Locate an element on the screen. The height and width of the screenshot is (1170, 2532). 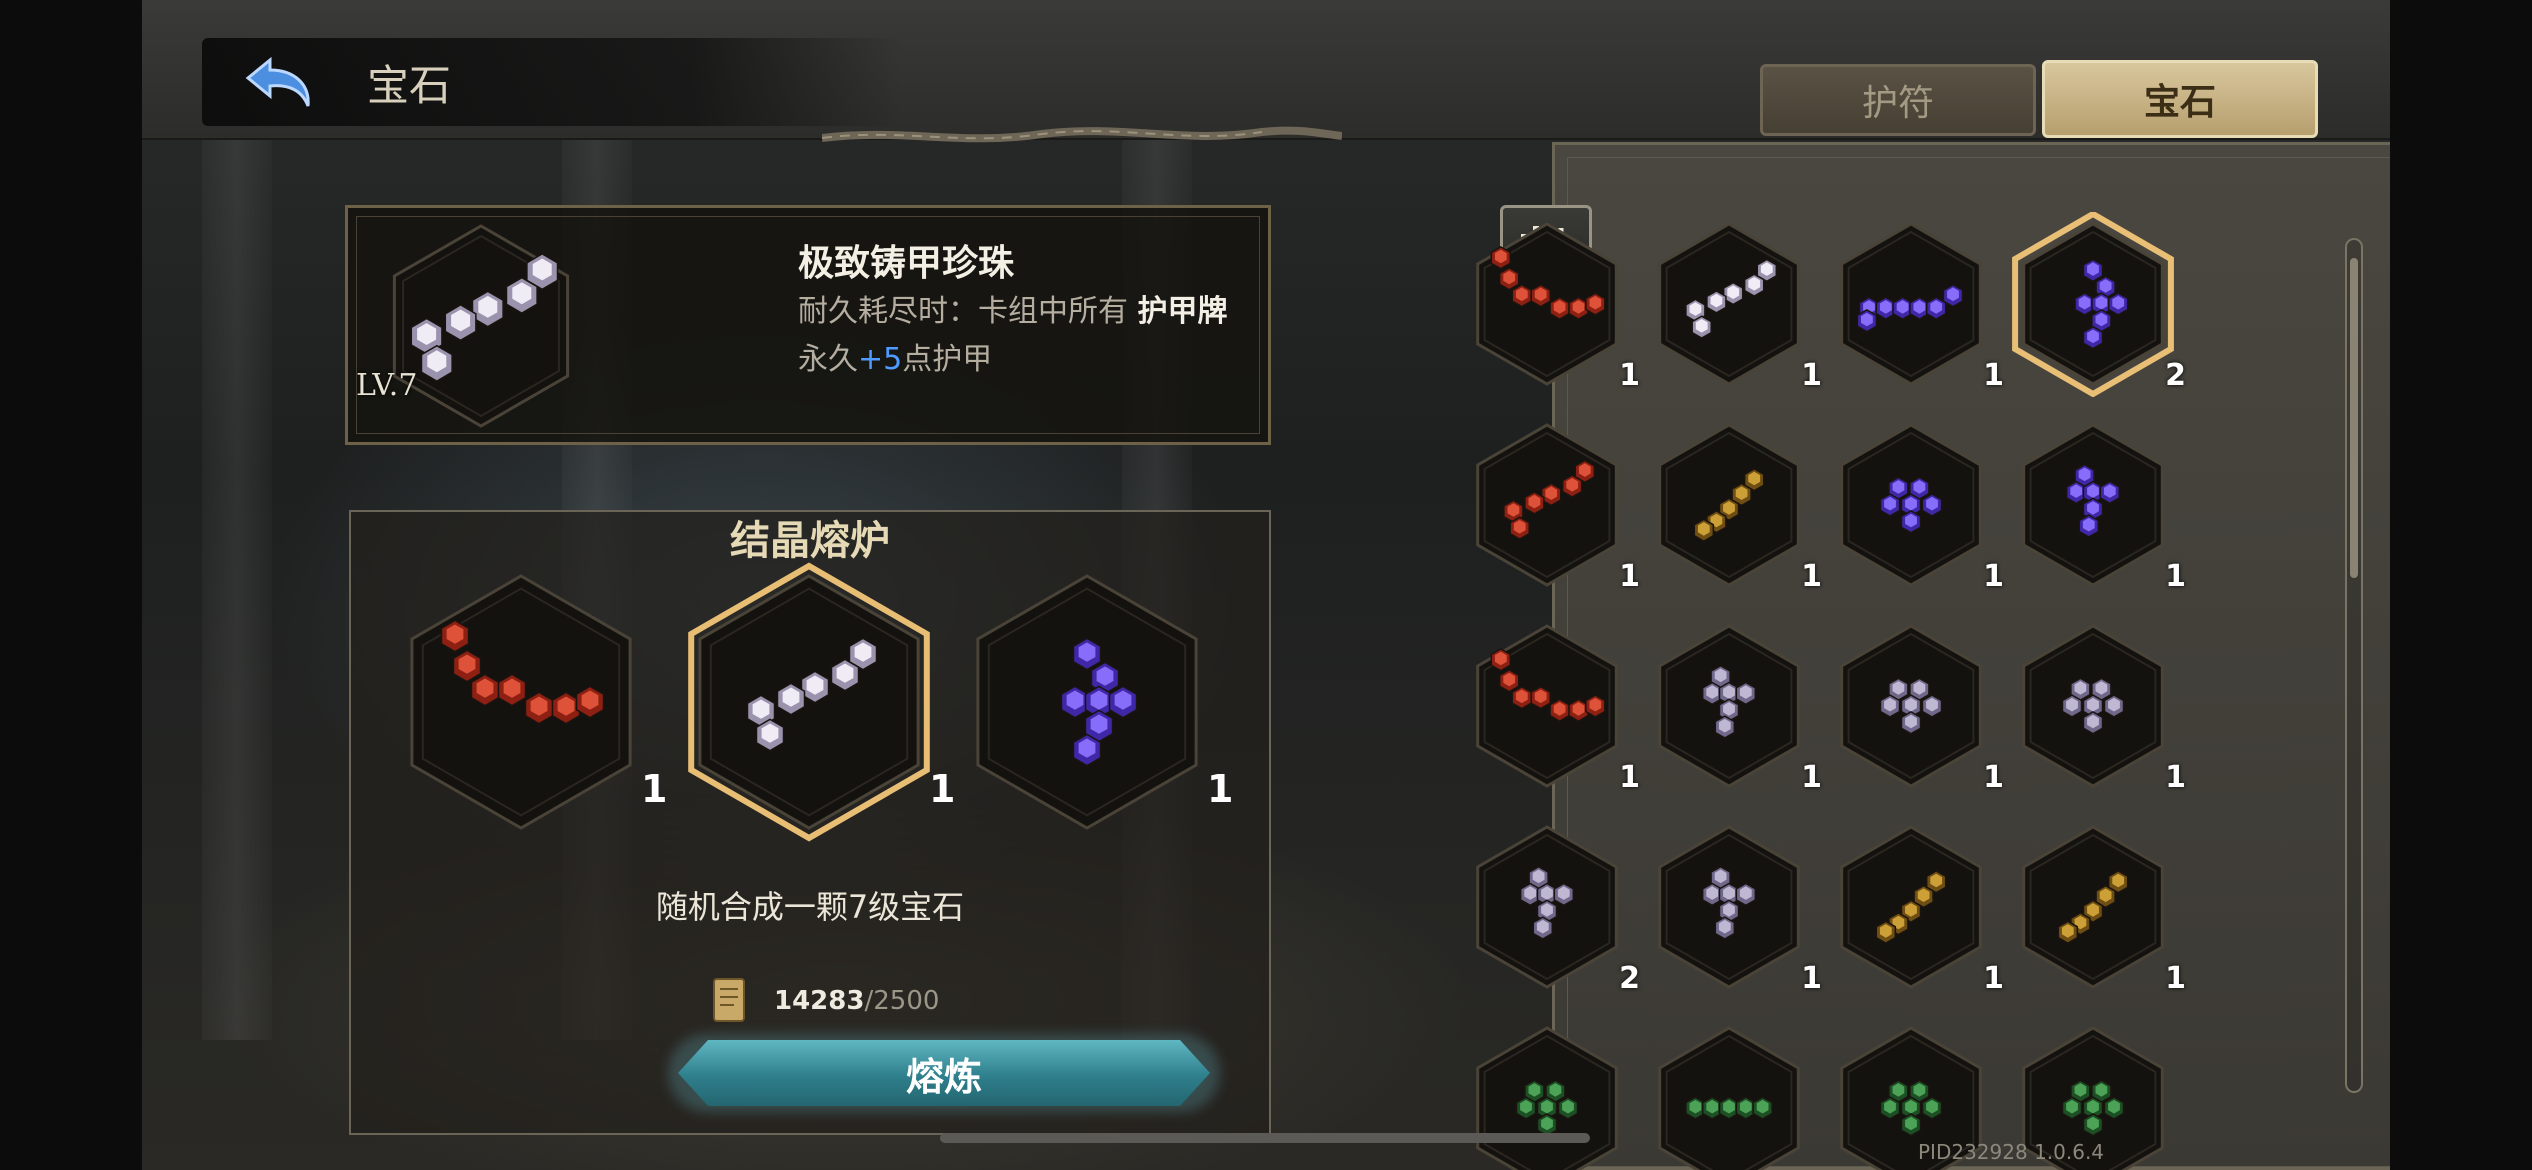
page-title: 宝石 is located at coordinates (409, 85).